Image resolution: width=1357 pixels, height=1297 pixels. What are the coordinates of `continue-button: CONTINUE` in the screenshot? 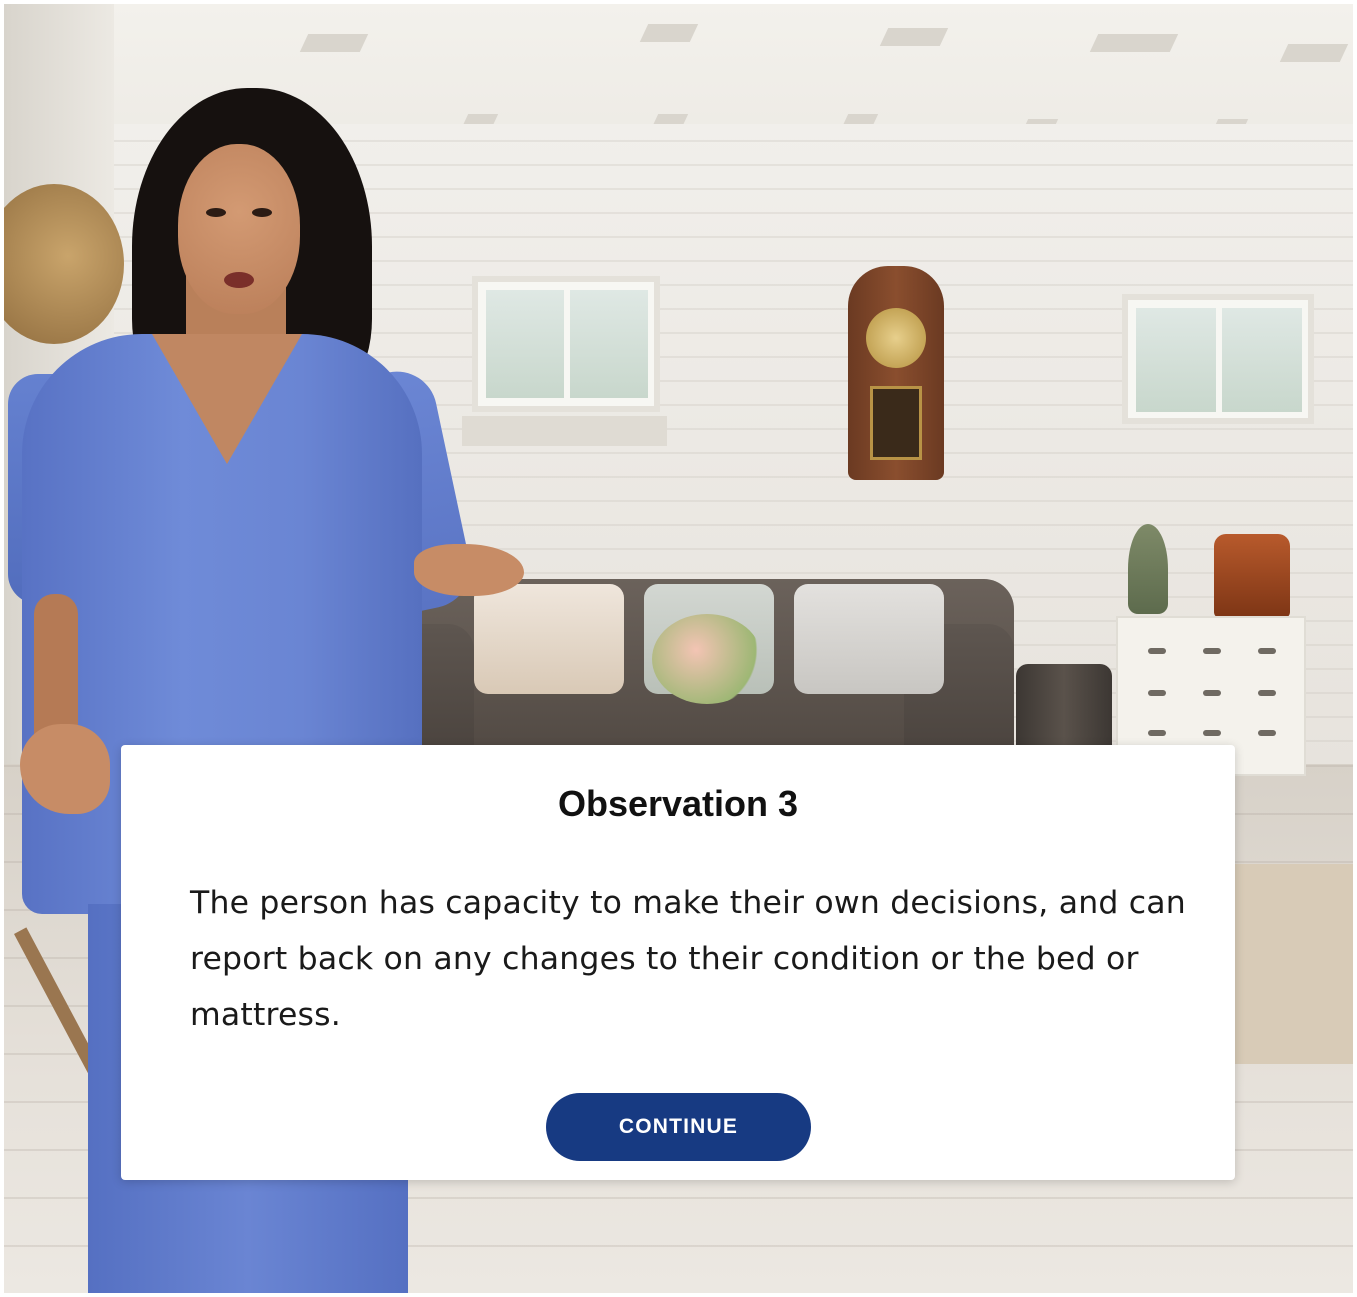 It's located at (678, 1127).